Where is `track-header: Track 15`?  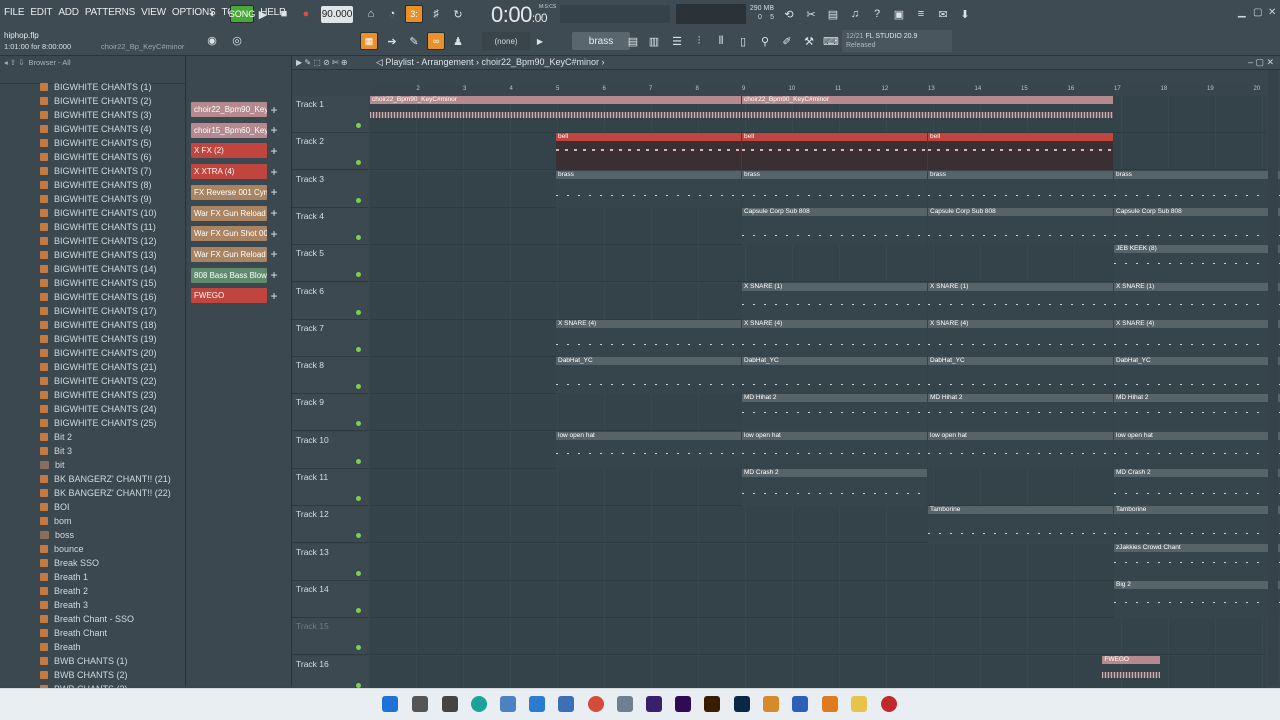 track-header: Track 15 is located at coordinates (330, 637).